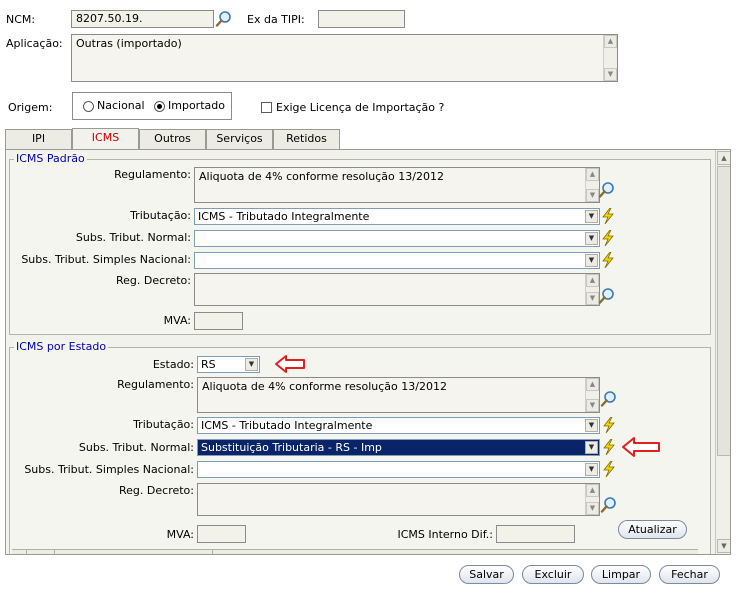 Image resolution: width=744 pixels, height=593 pixels. What do you see at coordinates (344, 58) in the screenshot?
I see `aplicacao-textarea: Outras (importado) ▲ ▼` at bounding box center [344, 58].